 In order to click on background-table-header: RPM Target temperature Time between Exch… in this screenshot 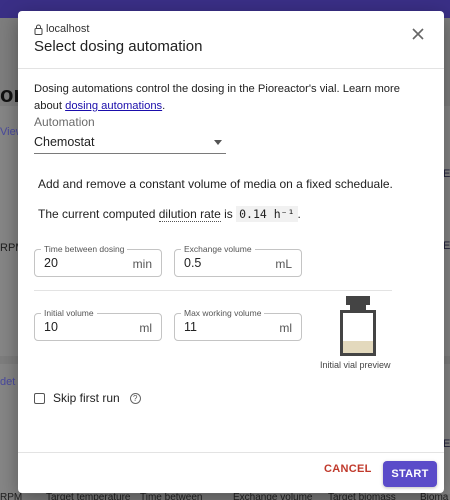, I will do `click(225, 496)`.